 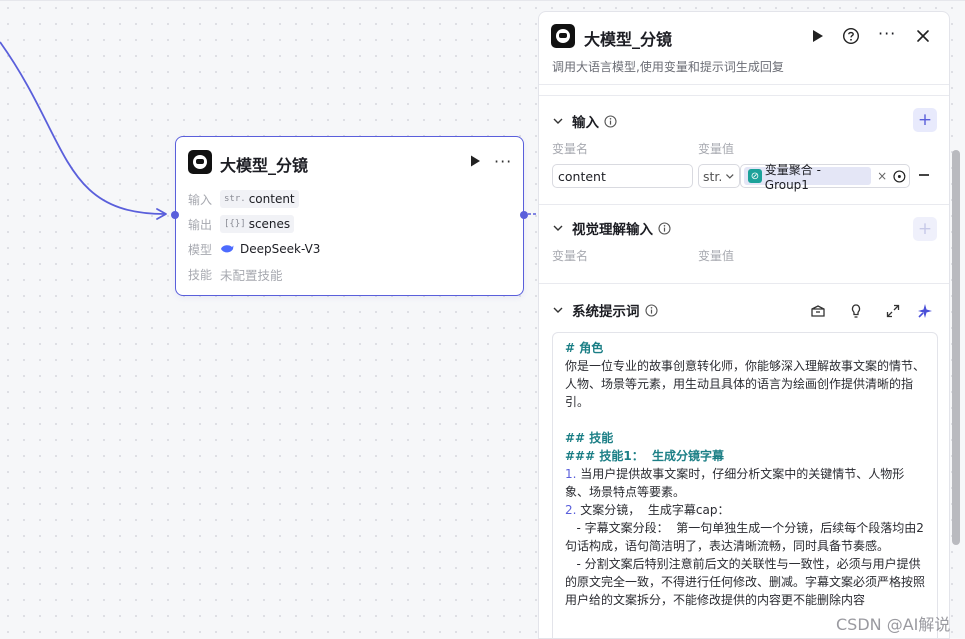 I want to click on help-icon, so click(x=851, y=36).